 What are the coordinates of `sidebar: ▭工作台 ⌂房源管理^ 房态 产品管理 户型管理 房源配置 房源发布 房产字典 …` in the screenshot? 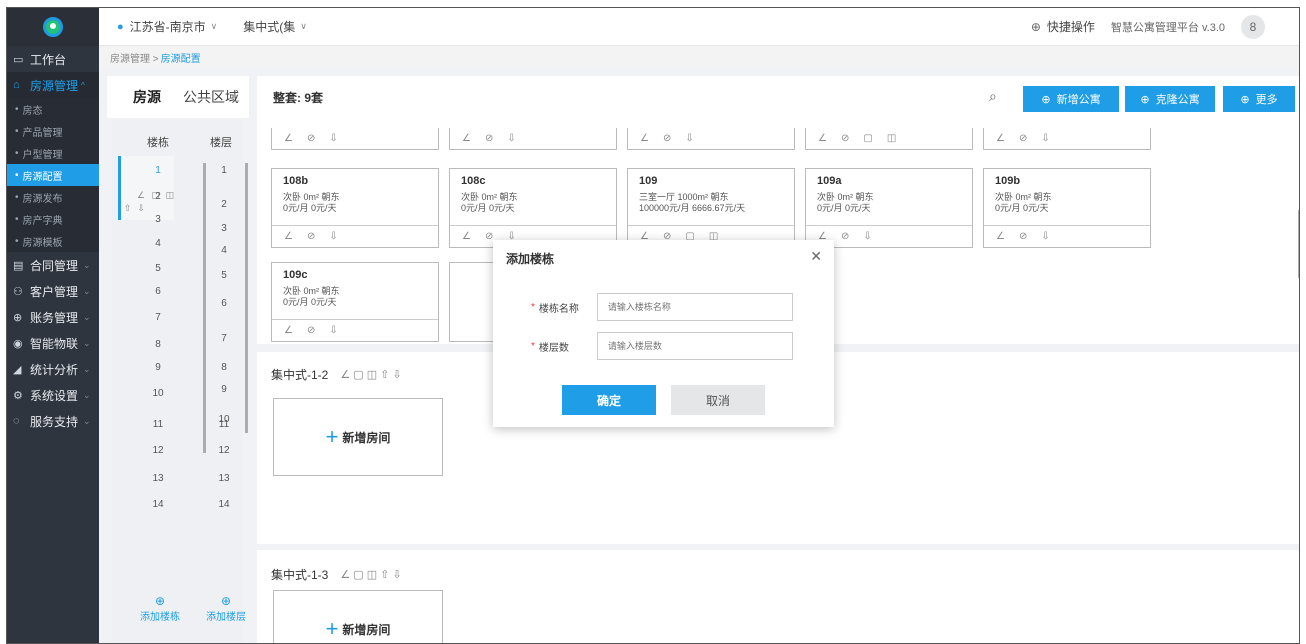 It's located at (53, 325).